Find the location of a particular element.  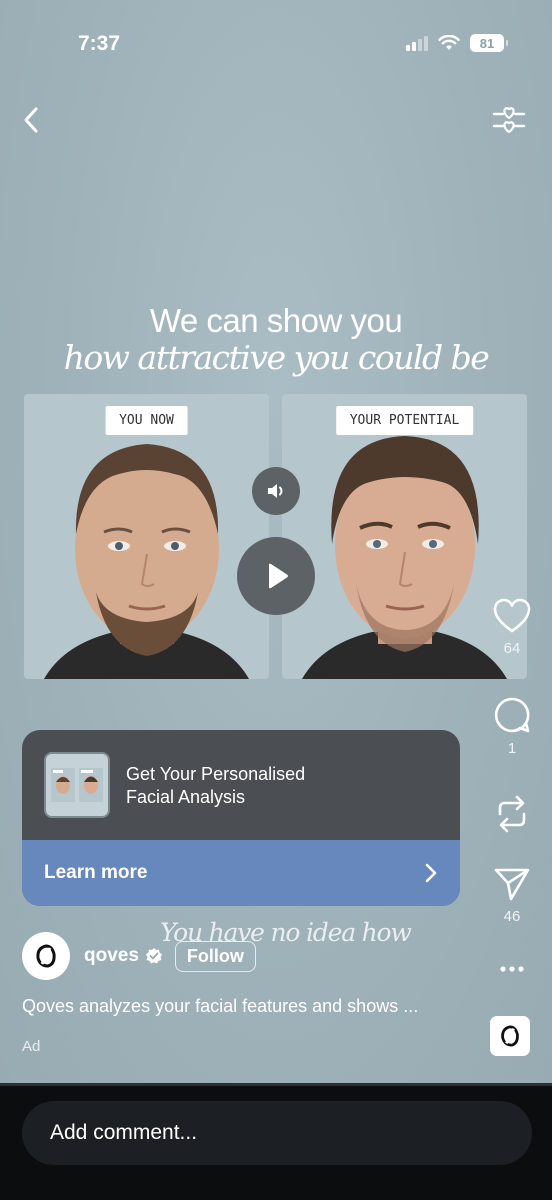

repost-action is located at coordinates (512, 814).